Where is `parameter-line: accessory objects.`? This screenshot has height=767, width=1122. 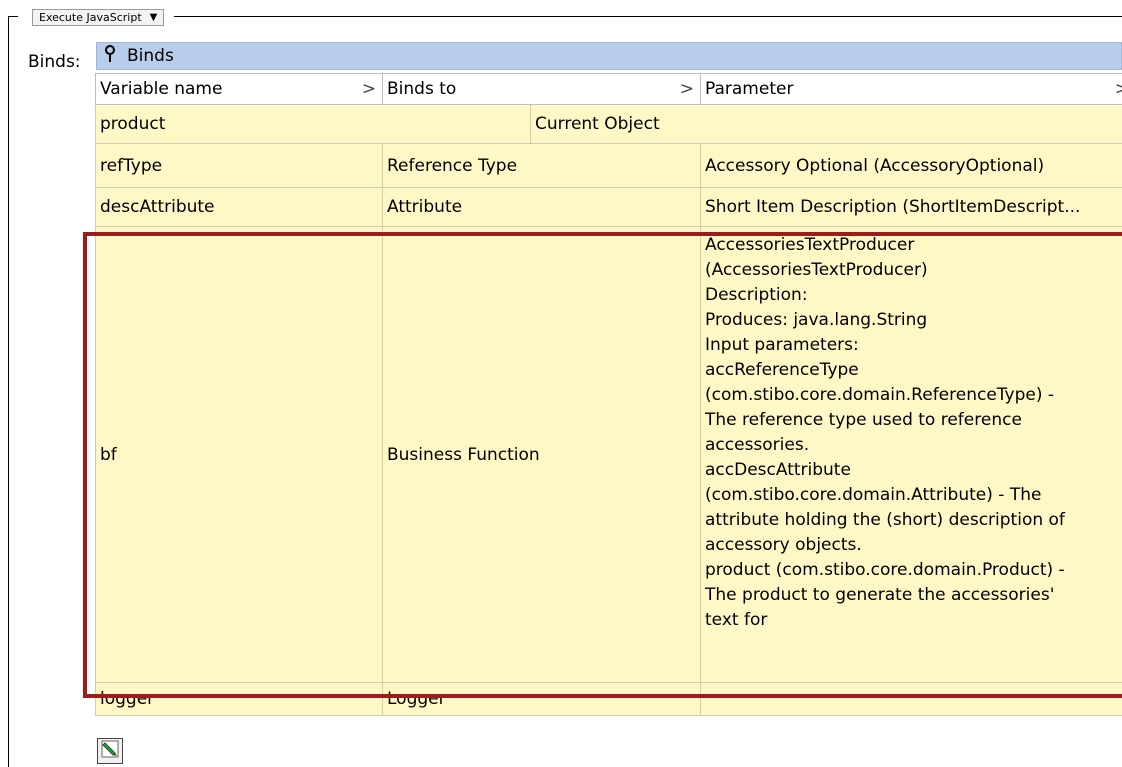
parameter-line: accessory objects. is located at coordinates (783, 545).